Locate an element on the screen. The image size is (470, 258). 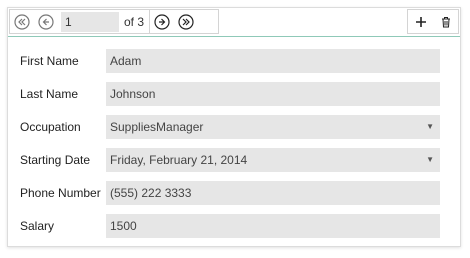
form-row-last-name: Last Name Johnson is located at coordinates (234, 93).